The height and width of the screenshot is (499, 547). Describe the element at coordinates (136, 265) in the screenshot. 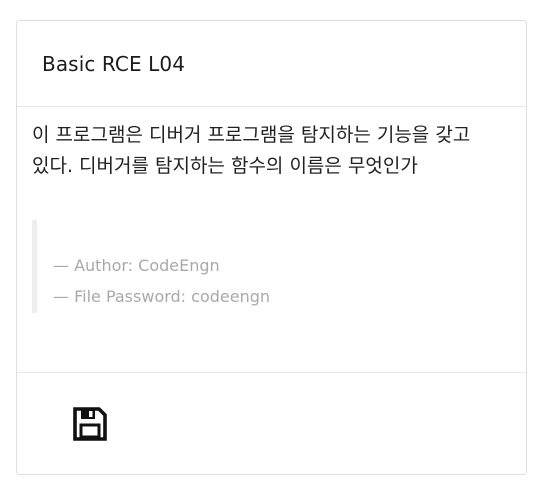

I see `author-line: — Author: CodeEngn` at that location.